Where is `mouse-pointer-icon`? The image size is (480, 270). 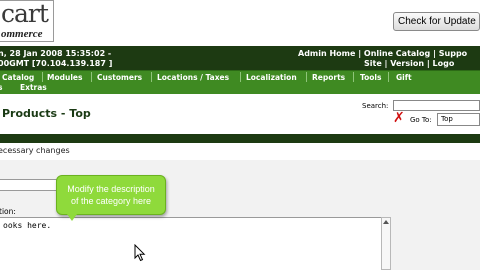
mouse-pointer-icon is located at coordinates (140, 253).